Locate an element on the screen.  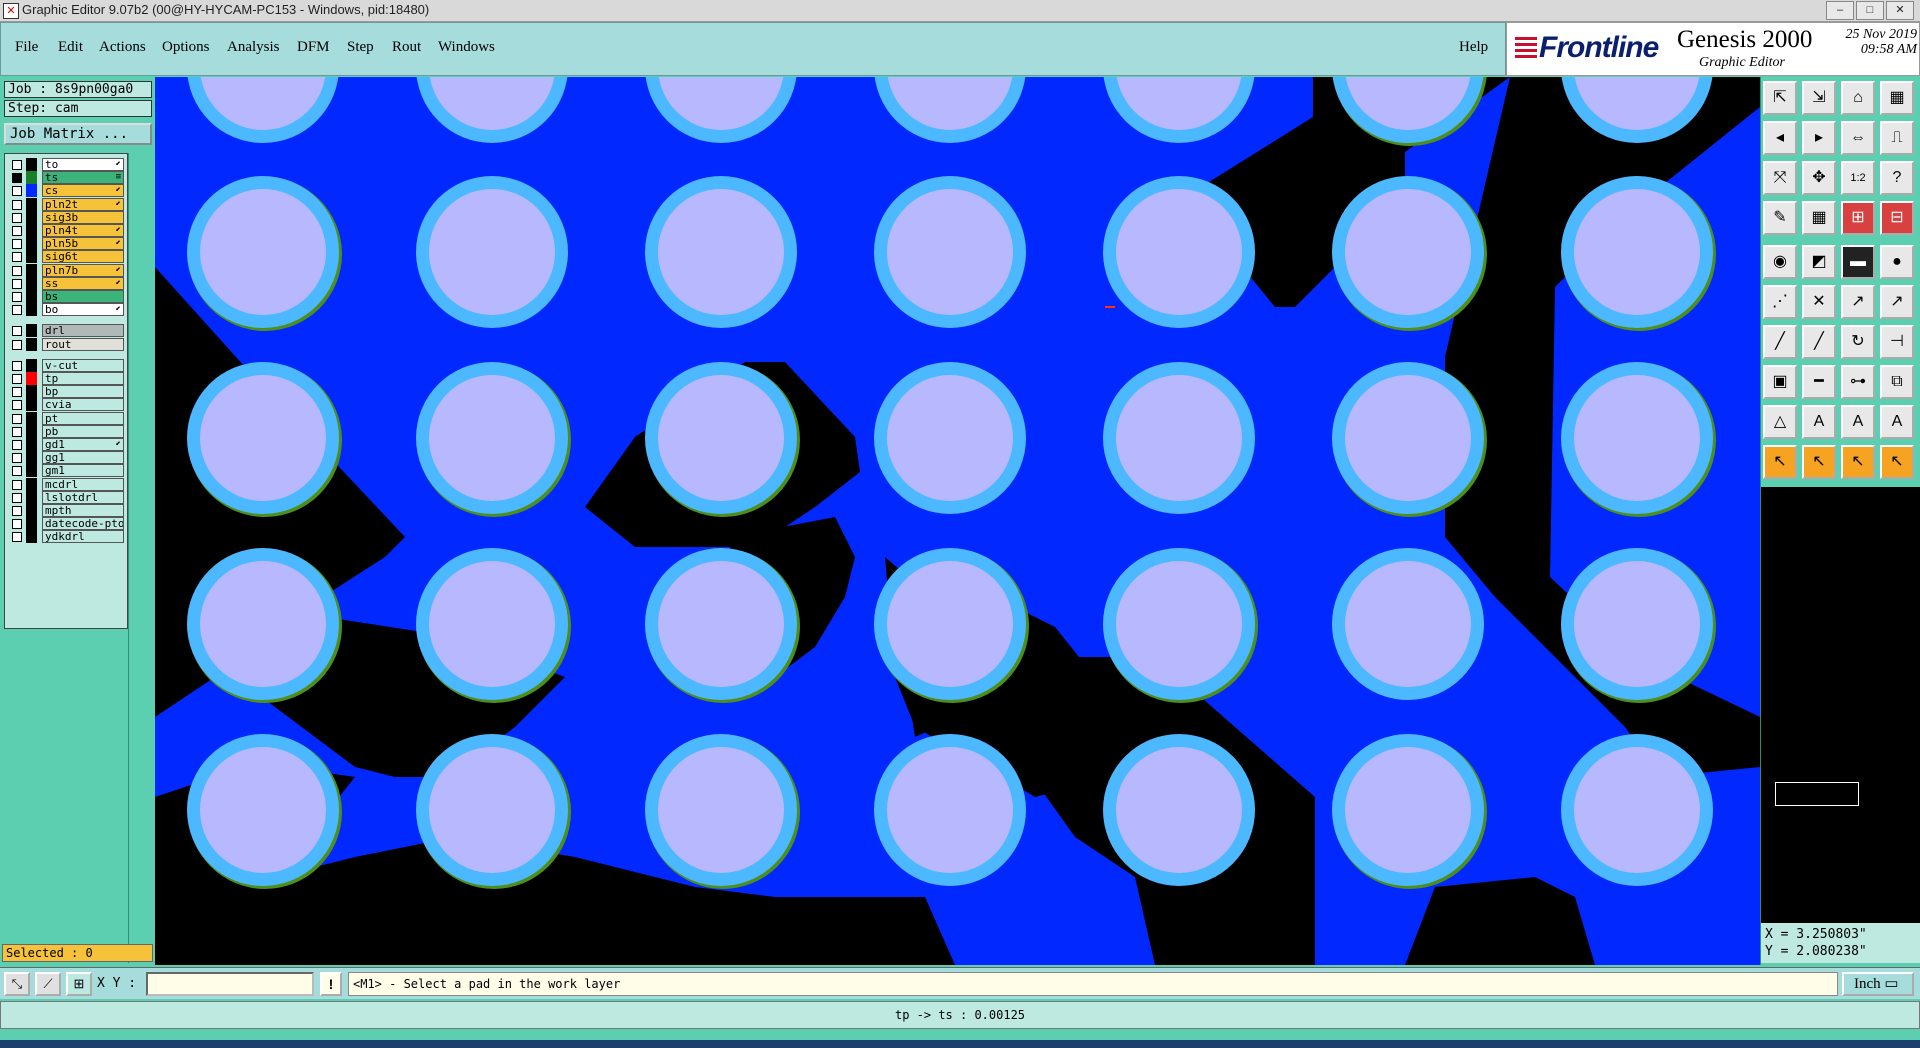
menu-dfm: DFM is located at coordinates (313, 47).